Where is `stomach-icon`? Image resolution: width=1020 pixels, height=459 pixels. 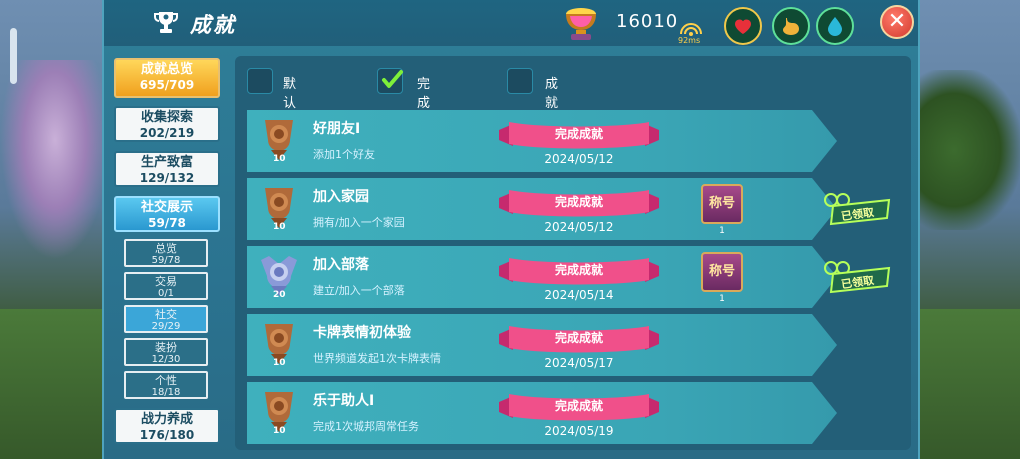
stomach-icon is located at coordinates (791, 26).